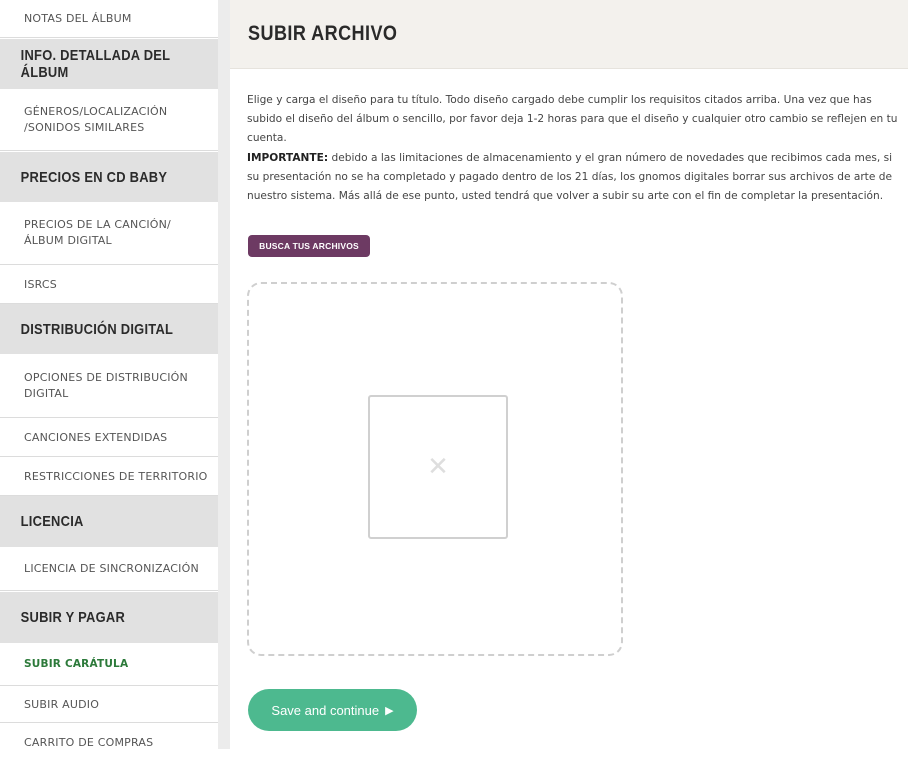 The width and height of the screenshot is (908, 762). I want to click on sidebar-header-distribucion: DISTRIBUCIÓN DIGITAL, so click(94, 329).